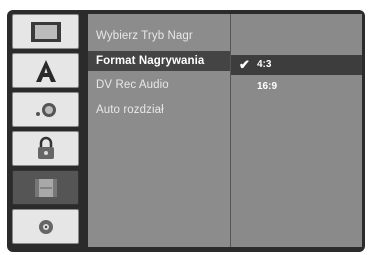 This screenshot has height=255, width=369. Describe the element at coordinates (132, 85) in the screenshot. I see `menu-item-dv-rec-audio: DV Rec Audio` at that location.